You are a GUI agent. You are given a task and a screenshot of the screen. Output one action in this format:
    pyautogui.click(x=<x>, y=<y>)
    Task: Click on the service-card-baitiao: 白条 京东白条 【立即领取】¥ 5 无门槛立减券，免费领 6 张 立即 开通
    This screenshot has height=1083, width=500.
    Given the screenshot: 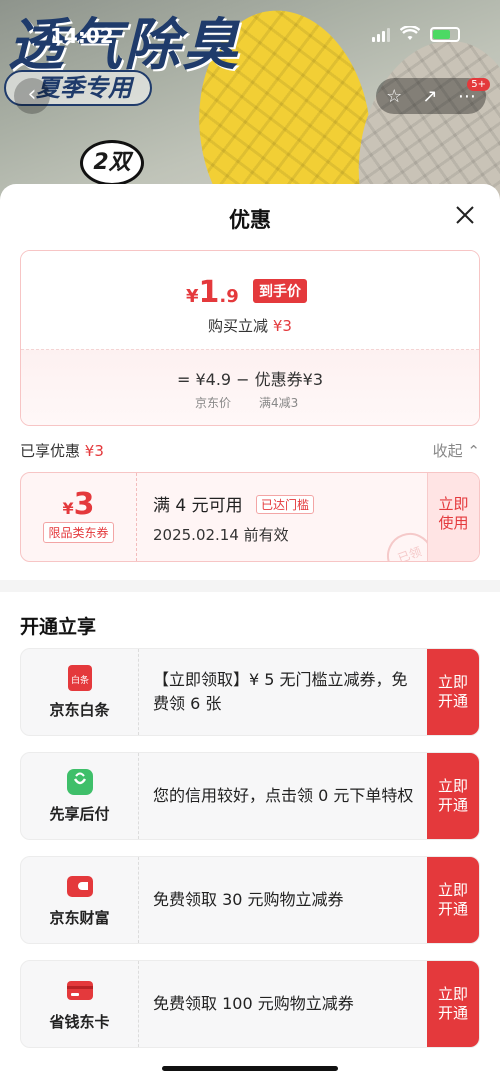 What is the action you would take?
    pyautogui.click(x=250, y=692)
    